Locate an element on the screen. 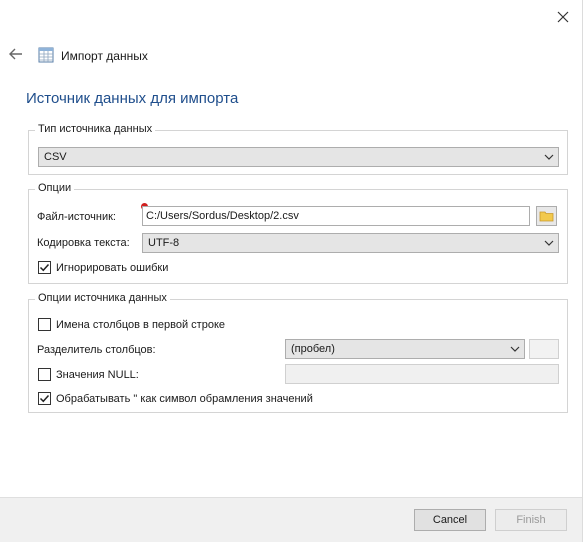 This screenshot has height=542, width=583. header-row-checkbox is located at coordinates (44, 324).